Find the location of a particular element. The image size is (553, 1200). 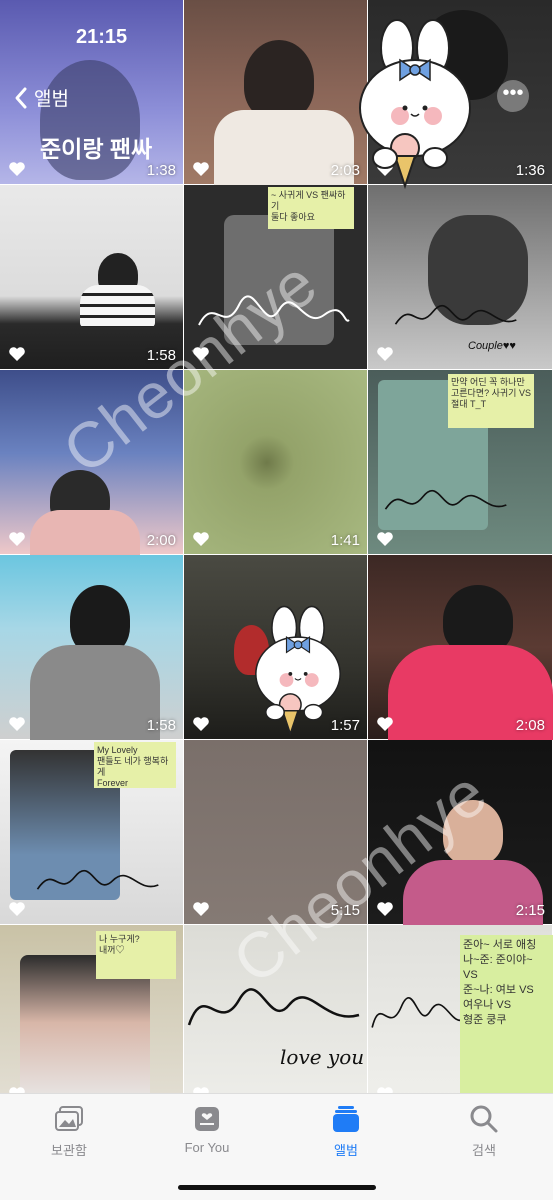

photo-tile: 1:41 is located at coordinates (276, 462).